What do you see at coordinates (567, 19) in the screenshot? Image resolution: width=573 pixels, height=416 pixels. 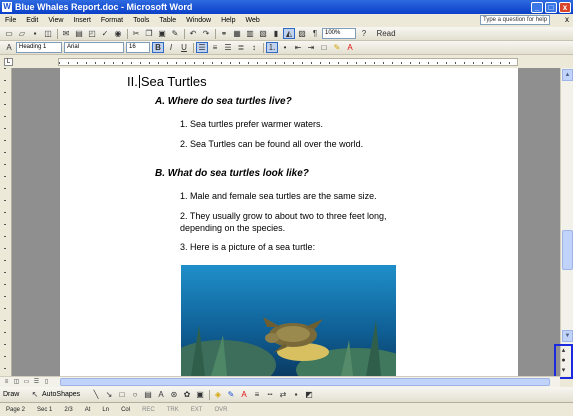 I see `close-document-icon: x` at bounding box center [567, 19].